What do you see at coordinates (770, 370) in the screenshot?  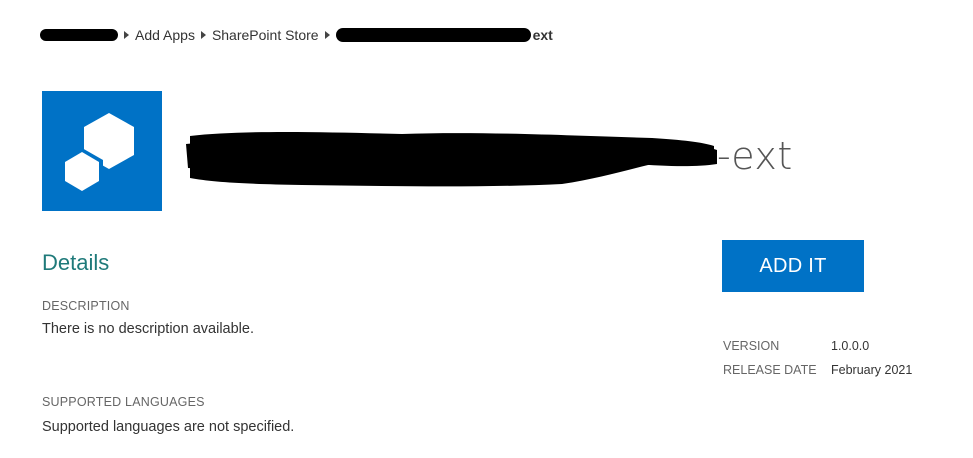 I see `release-date-label: RELEASE DATE` at bounding box center [770, 370].